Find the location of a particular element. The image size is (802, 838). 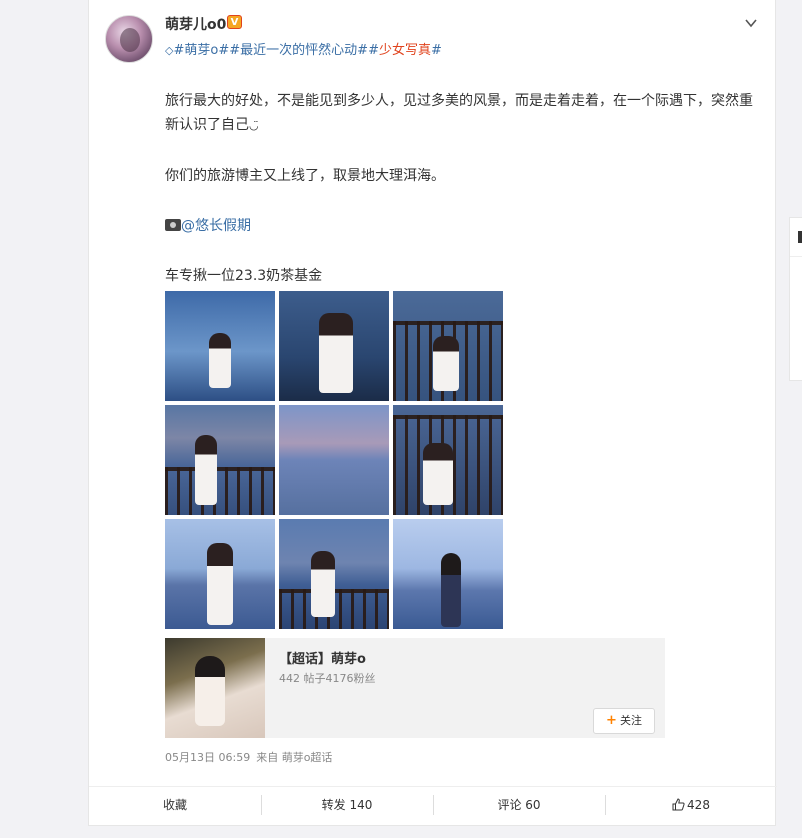

sidebar-edge-marker is located at coordinates (800, 237).